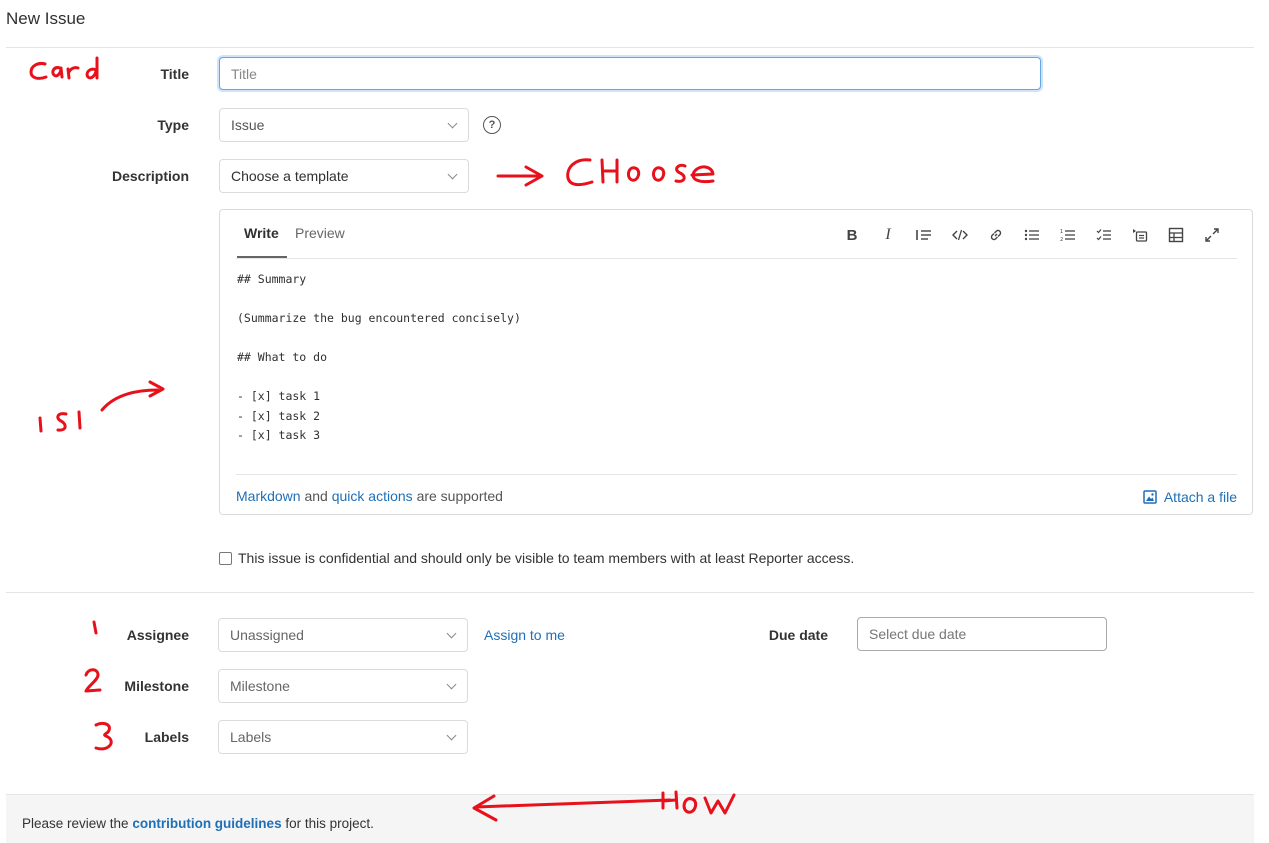 This screenshot has width=1269, height=843. What do you see at coordinates (1140, 235) in the screenshot?
I see `collapsible-icon` at bounding box center [1140, 235].